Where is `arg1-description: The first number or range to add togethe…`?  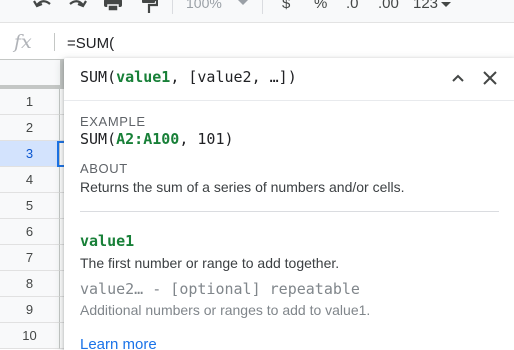
arg1-description: The first number or range to add togethe… is located at coordinates (210, 263).